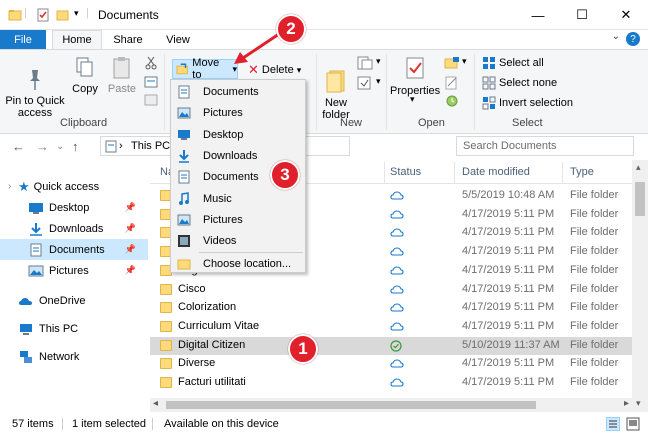 Image resolution: width=648 pixels, height=435 pixels. What do you see at coordinates (182, 69) in the screenshot?
I see `move-to-icon` at bounding box center [182, 69].